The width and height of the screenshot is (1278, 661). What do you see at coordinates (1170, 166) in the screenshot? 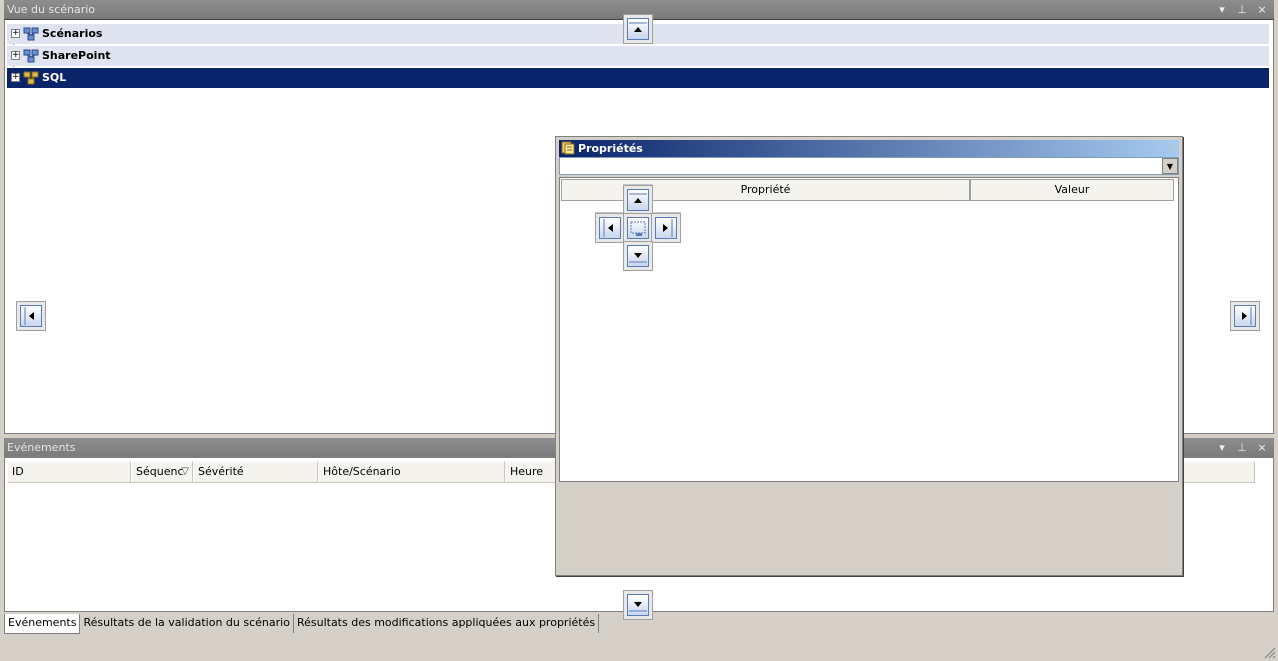
I see `chevron-down-icon: ▼` at bounding box center [1170, 166].